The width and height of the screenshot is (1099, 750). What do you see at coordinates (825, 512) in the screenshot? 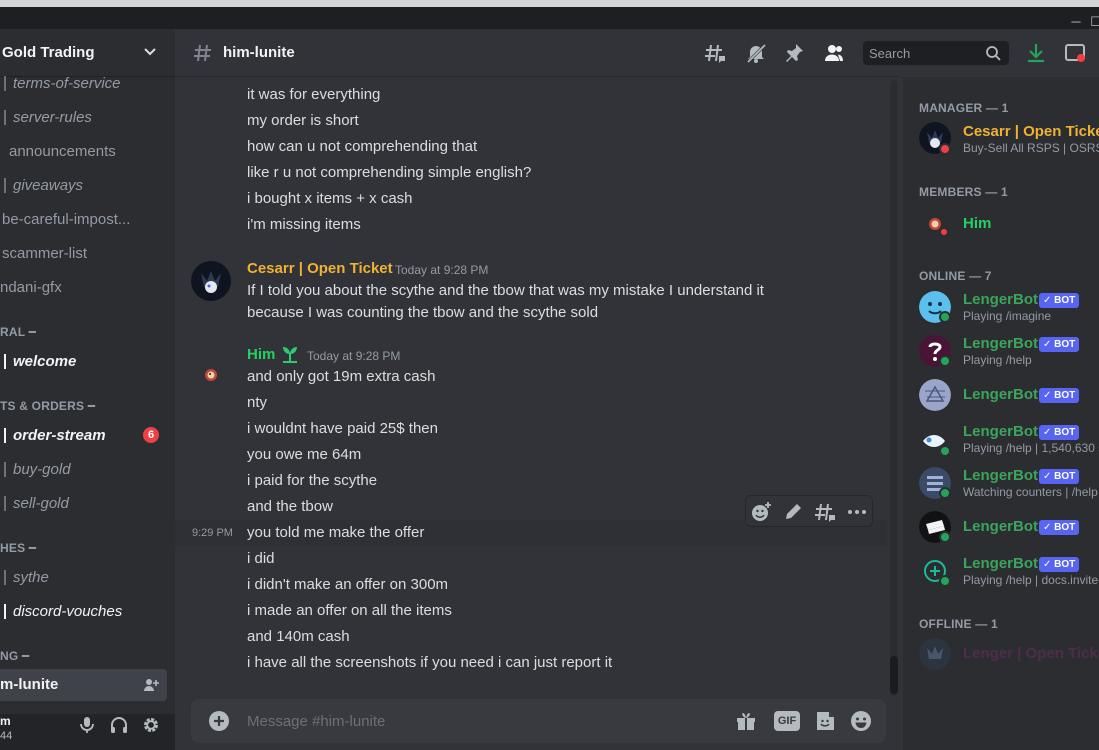
I see `create-thread-icon` at bounding box center [825, 512].